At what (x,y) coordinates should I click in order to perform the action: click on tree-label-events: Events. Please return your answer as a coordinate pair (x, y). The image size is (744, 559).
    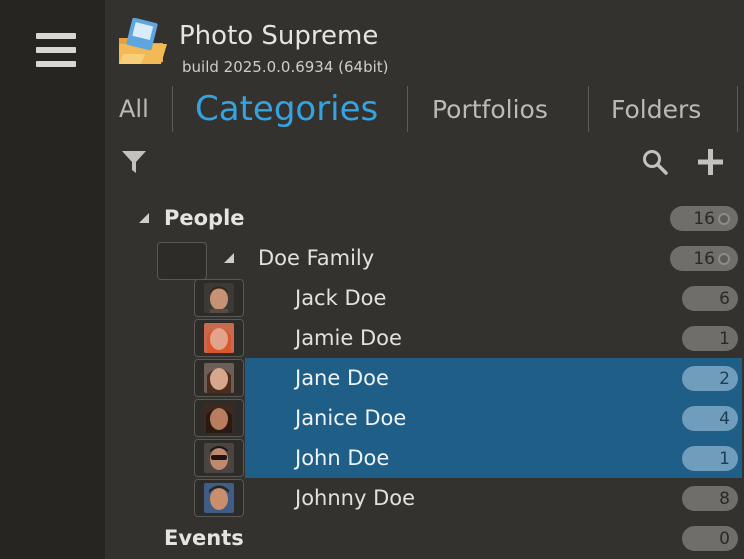
    Looking at the image, I should click on (204, 538).